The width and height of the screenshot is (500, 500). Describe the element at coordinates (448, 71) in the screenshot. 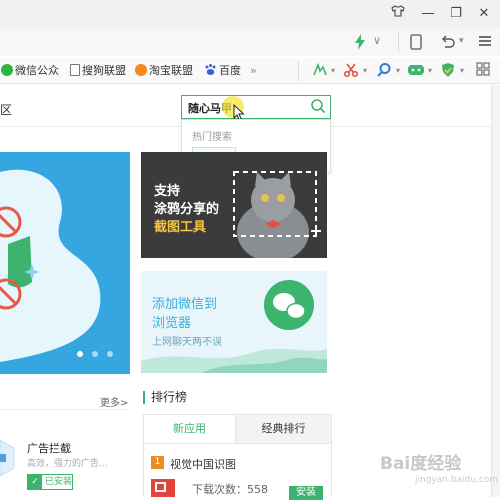

I see `security-shield-icon` at that location.